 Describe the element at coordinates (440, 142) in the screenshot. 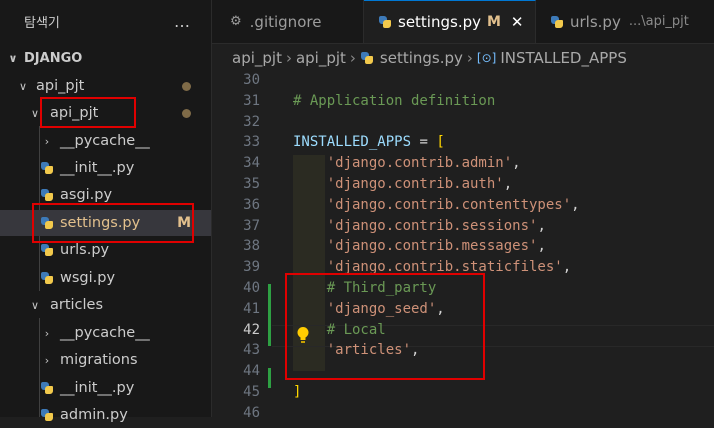

I see `code-token: [` at that location.